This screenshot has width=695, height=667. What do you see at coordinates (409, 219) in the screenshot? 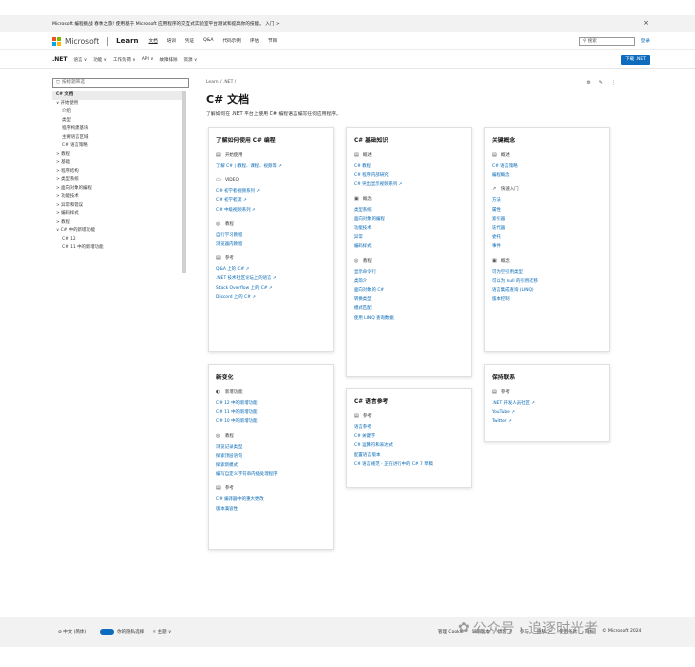
I see `card-link: 面向对象的编程` at bounding box center [409, 219].